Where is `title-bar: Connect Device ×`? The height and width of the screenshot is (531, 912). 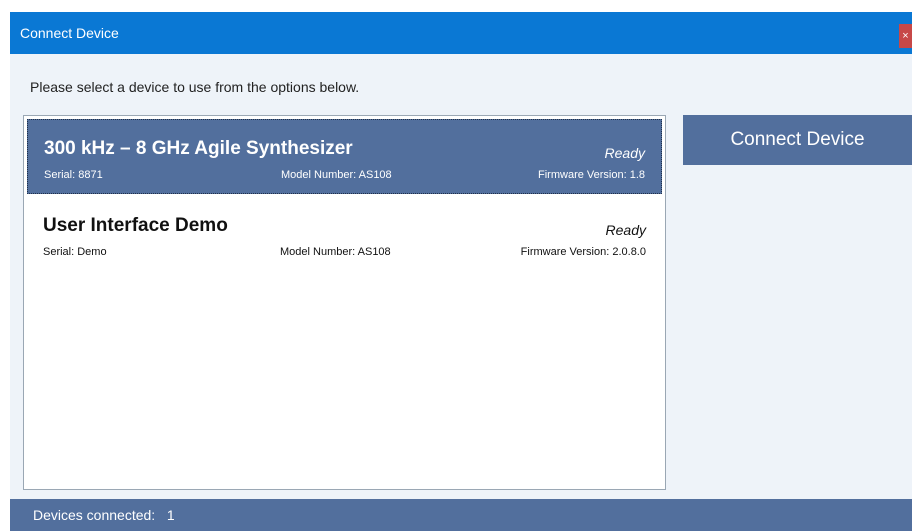
title-bar: Connect Device × is located at coordinates (461, 33).